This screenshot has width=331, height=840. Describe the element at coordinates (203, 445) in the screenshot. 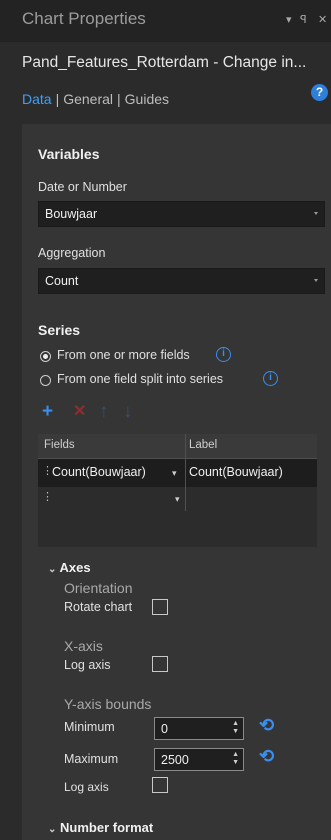

I see `label-column-header: Label` at that location.